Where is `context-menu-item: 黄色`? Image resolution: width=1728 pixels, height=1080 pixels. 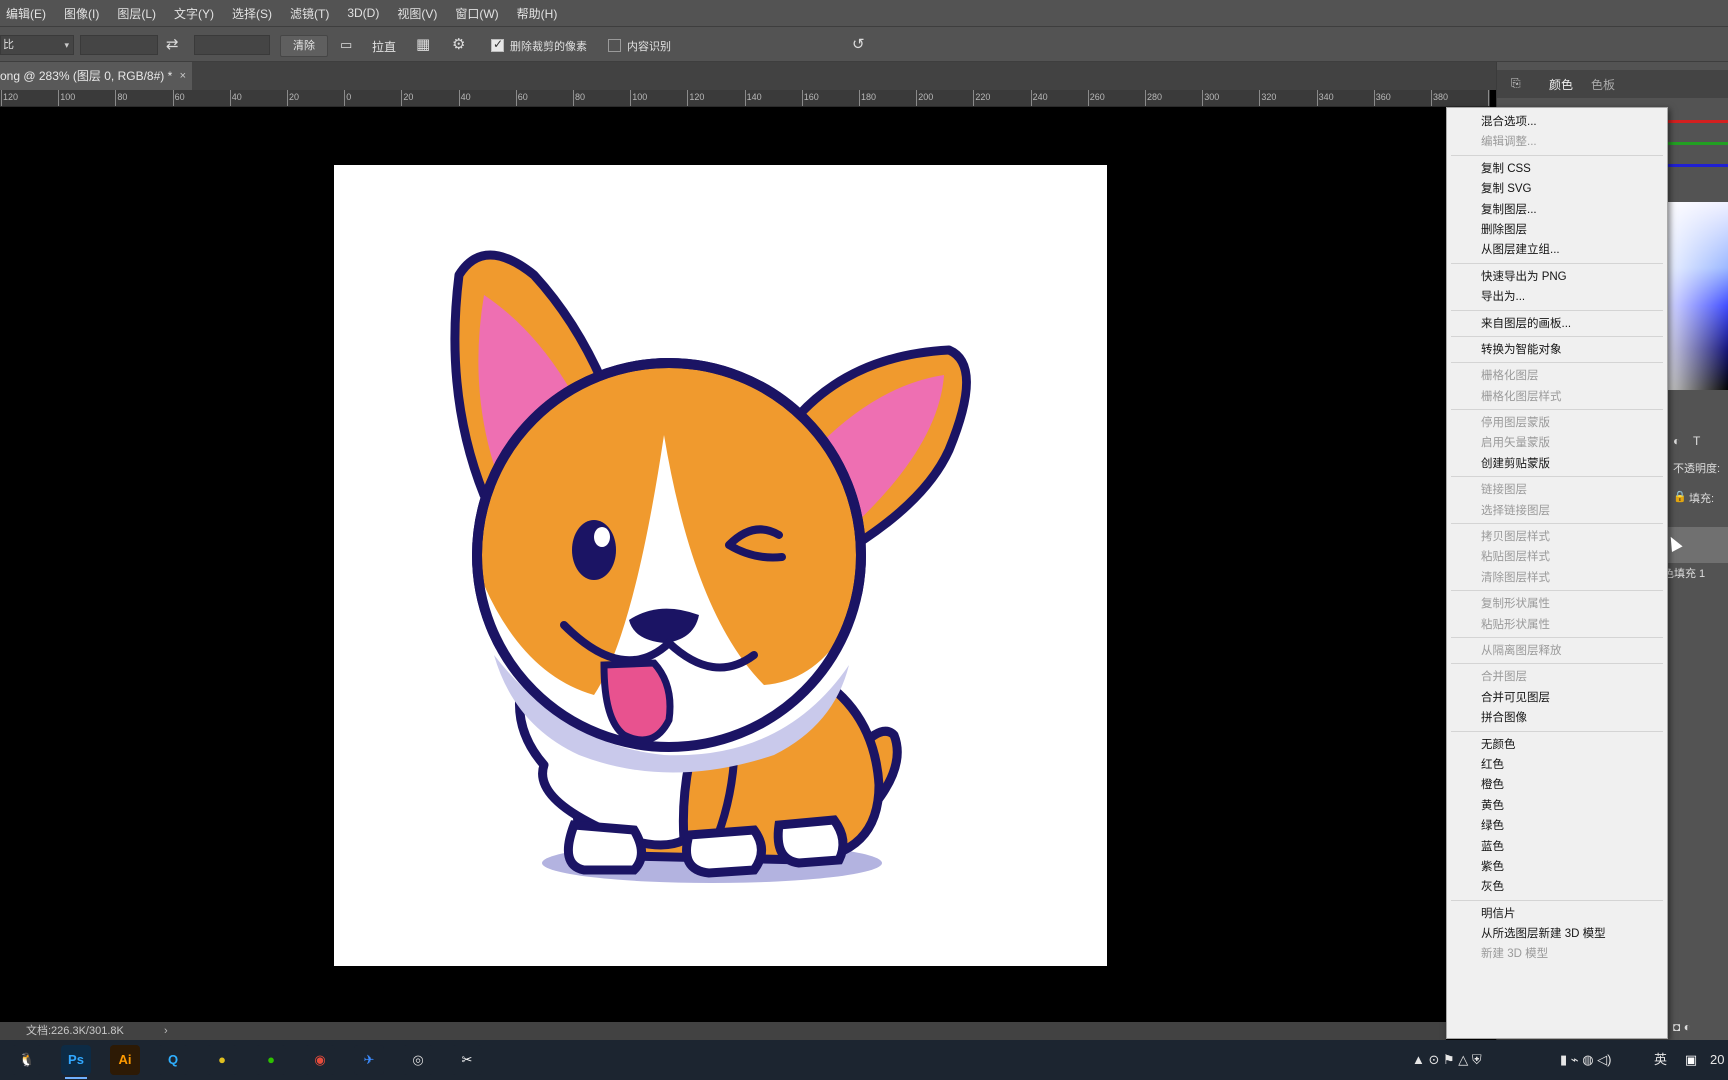 context-menu-item: 黄色 is located at coordinates (1557, 806).